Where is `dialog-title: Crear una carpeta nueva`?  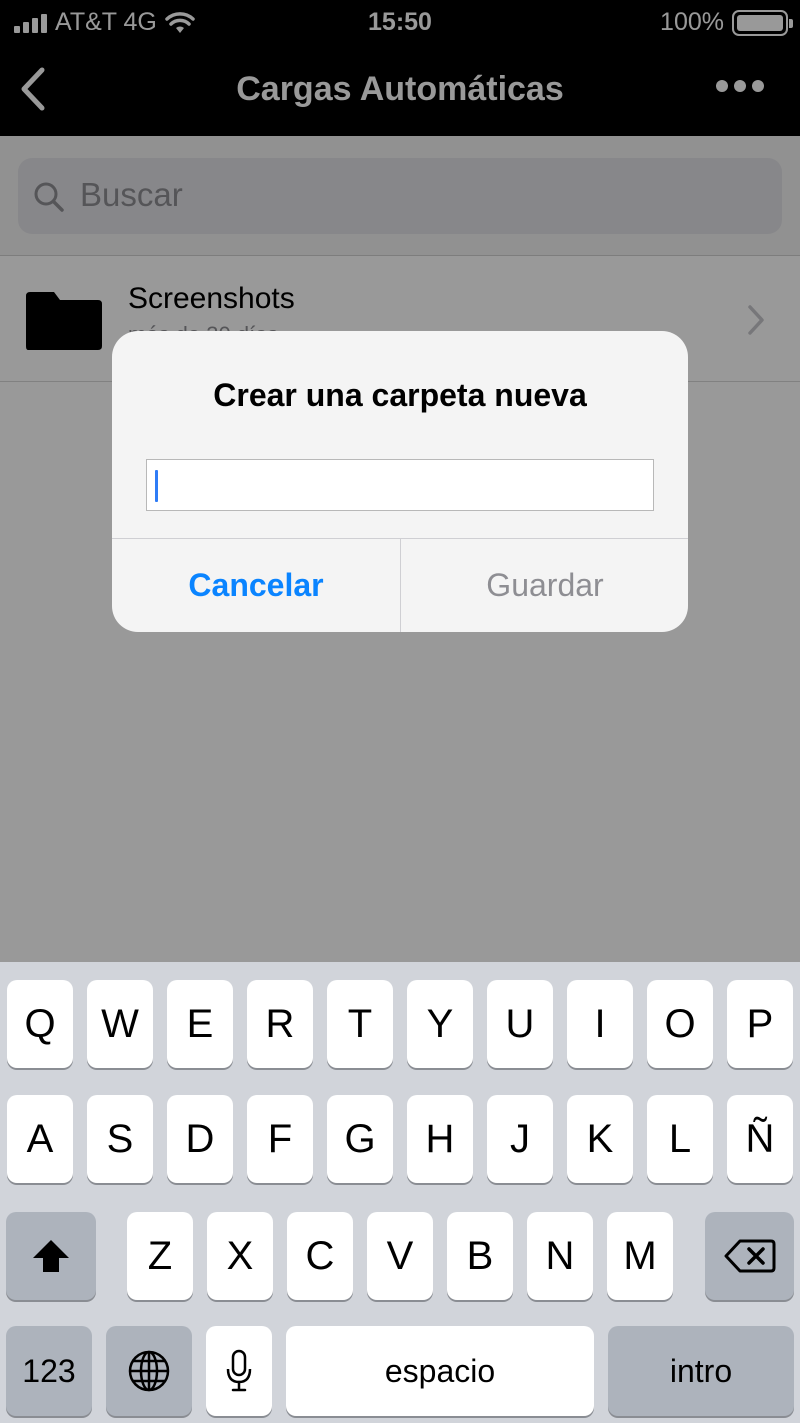 dialog-title: Crear una carpeta nueva is located at coordinates (400, 395).